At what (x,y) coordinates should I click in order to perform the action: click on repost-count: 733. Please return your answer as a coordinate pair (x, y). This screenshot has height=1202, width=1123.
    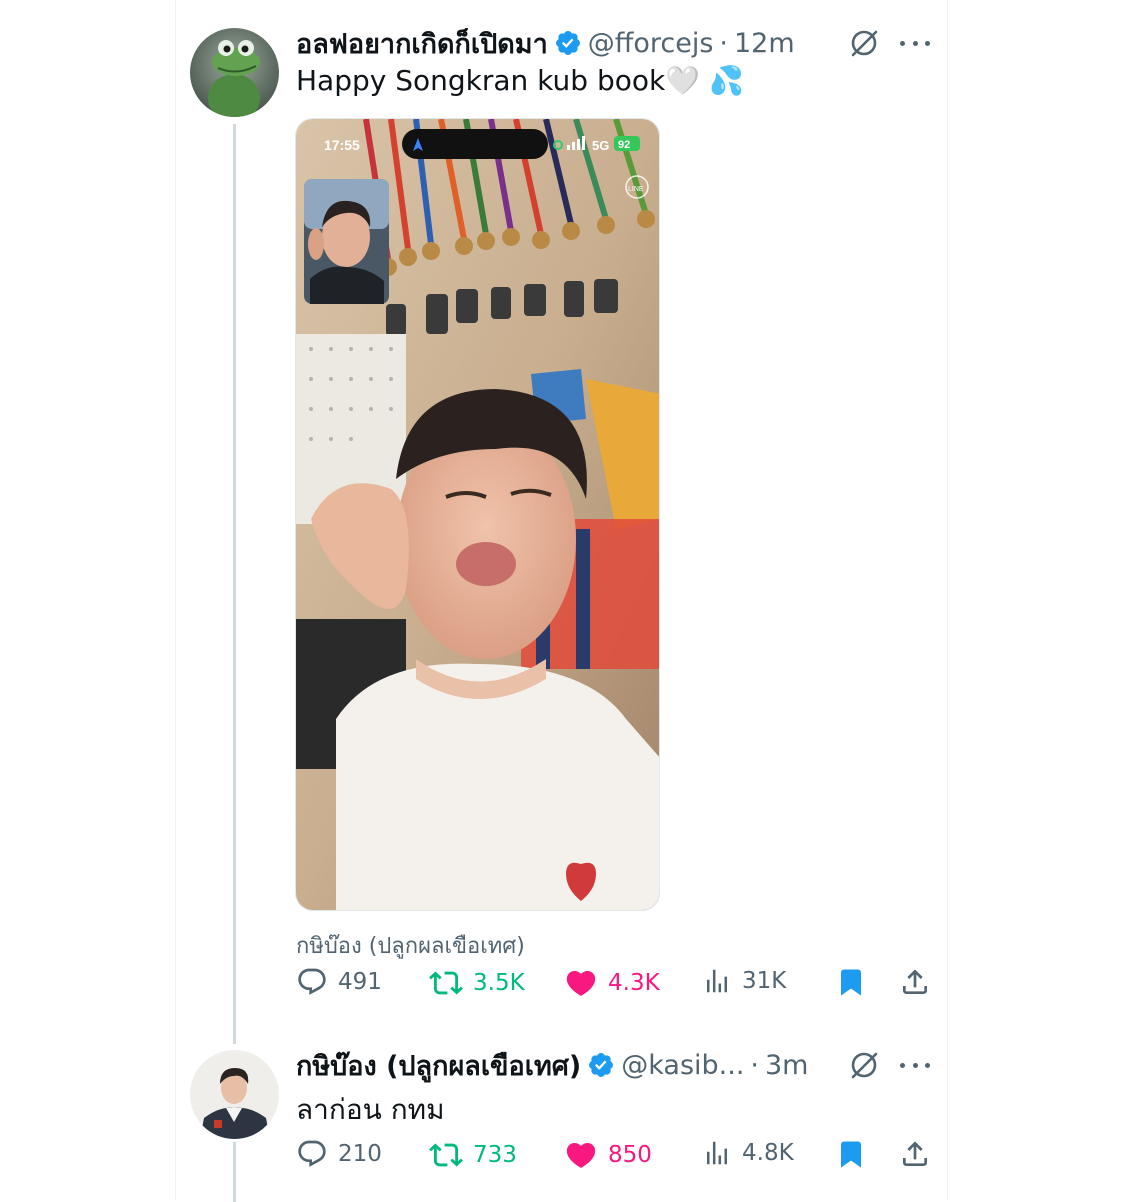
    Looking at the image, I should click on (495, 1155).